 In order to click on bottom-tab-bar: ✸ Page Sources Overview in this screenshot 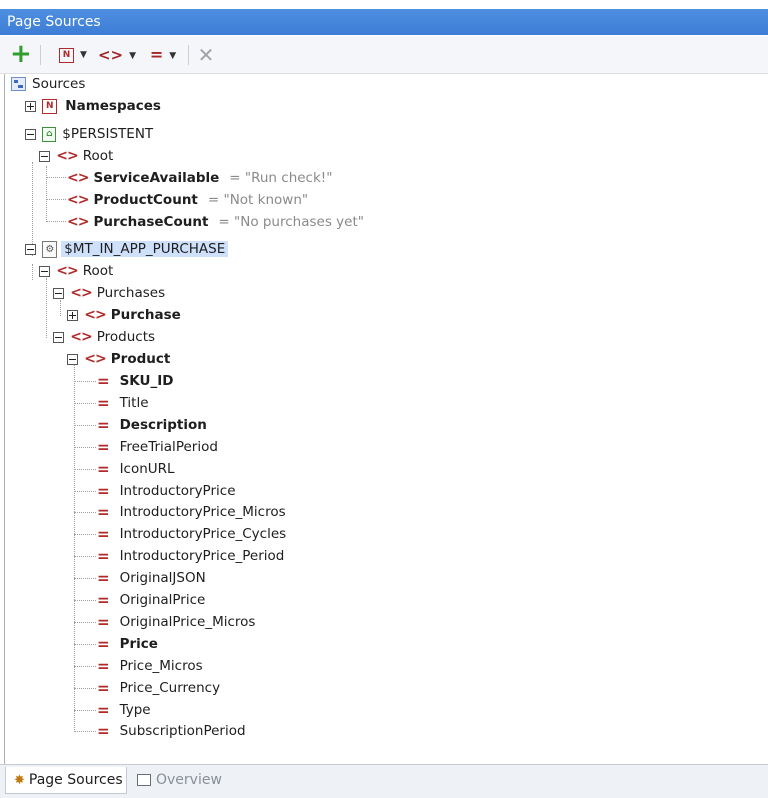, I will do `click(384, 781)`.